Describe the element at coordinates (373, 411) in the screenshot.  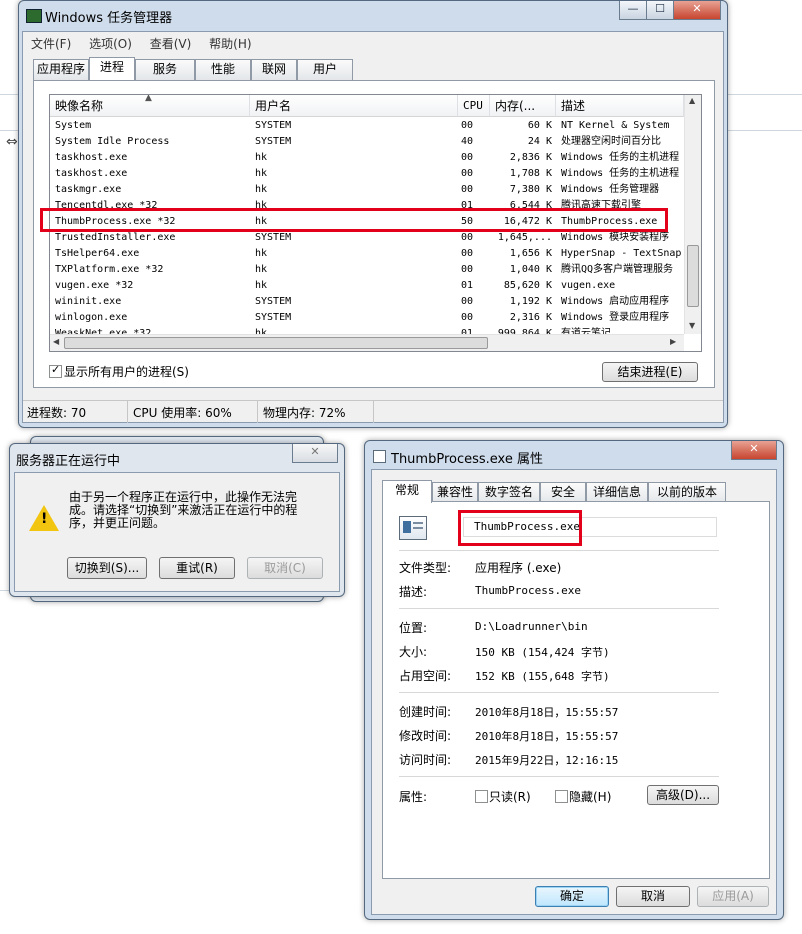
I see `status-bar: 进程数: 70 CPU 使用率: 60% 物理内存: 72%` at that location.